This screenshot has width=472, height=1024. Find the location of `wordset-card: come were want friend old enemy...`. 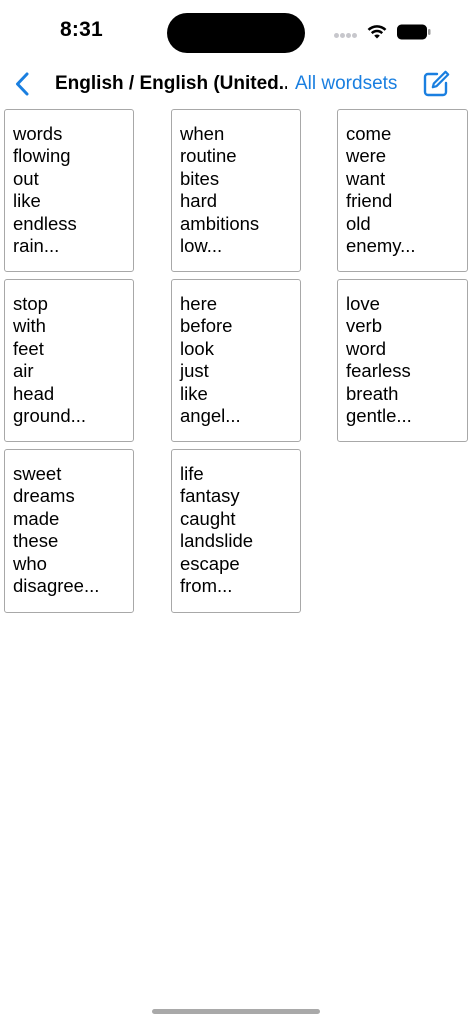

wordset-card: come were want friend old enemy... is located at coordinates (402, 190).